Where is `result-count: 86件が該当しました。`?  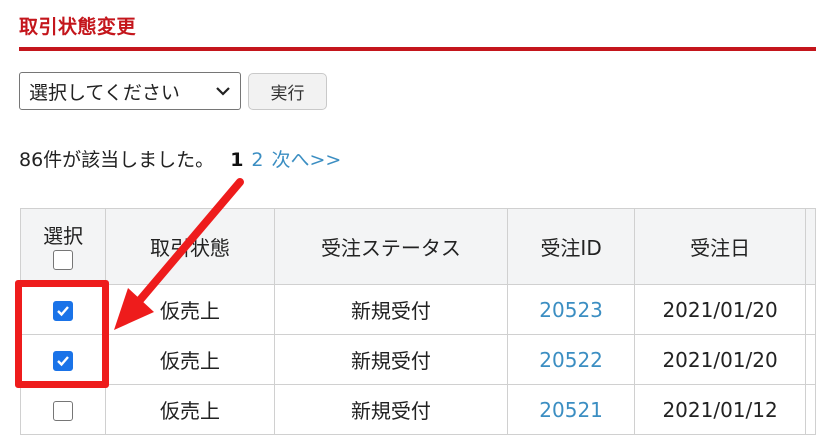 result-count: 86件が該当しました。 is located at coordinates (117, 160).